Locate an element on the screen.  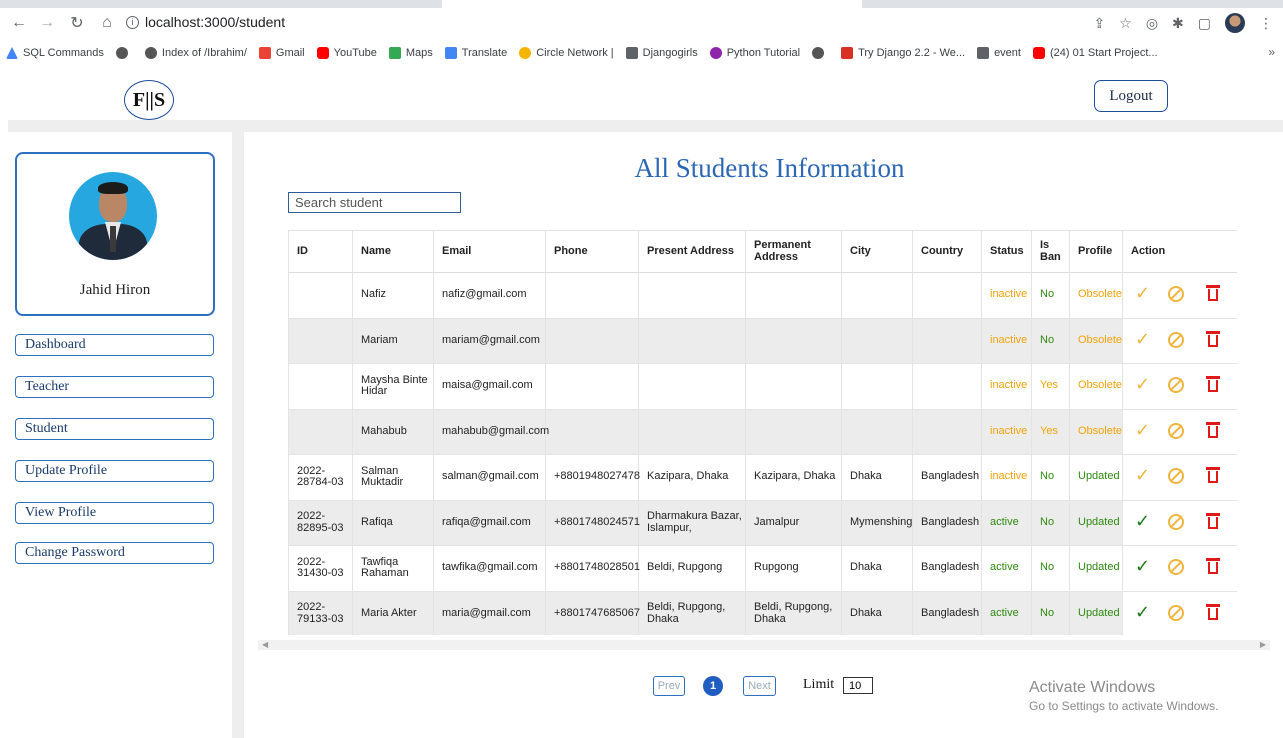
browser-profile-avatar is located at coordinates (1235, 23).